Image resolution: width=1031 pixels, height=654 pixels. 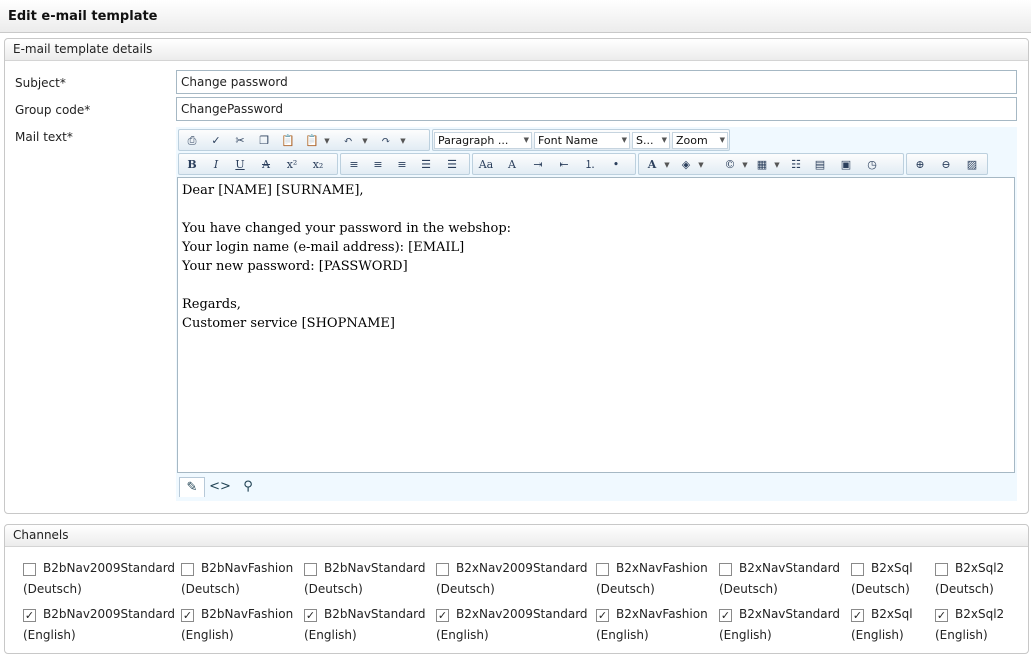 What do you see at coordinates (972, 164) in the screenshot?
I see `insert-image-icon: ▨` at bounding box center [972, 164].